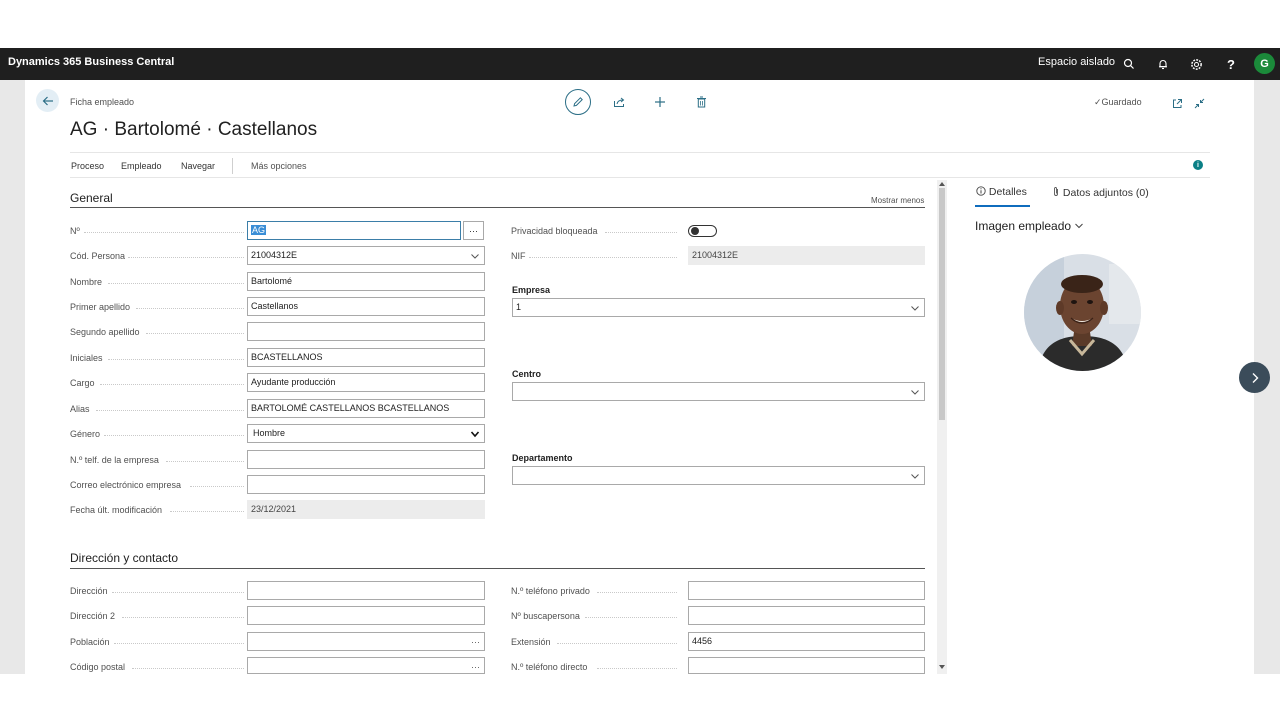 Image resolution: width=1280 pixels, height=720 pixels. What do you see at coordinates (1196, 64) in the screenshot?
I see `gear-icon` at bounding box center [1196, 64].